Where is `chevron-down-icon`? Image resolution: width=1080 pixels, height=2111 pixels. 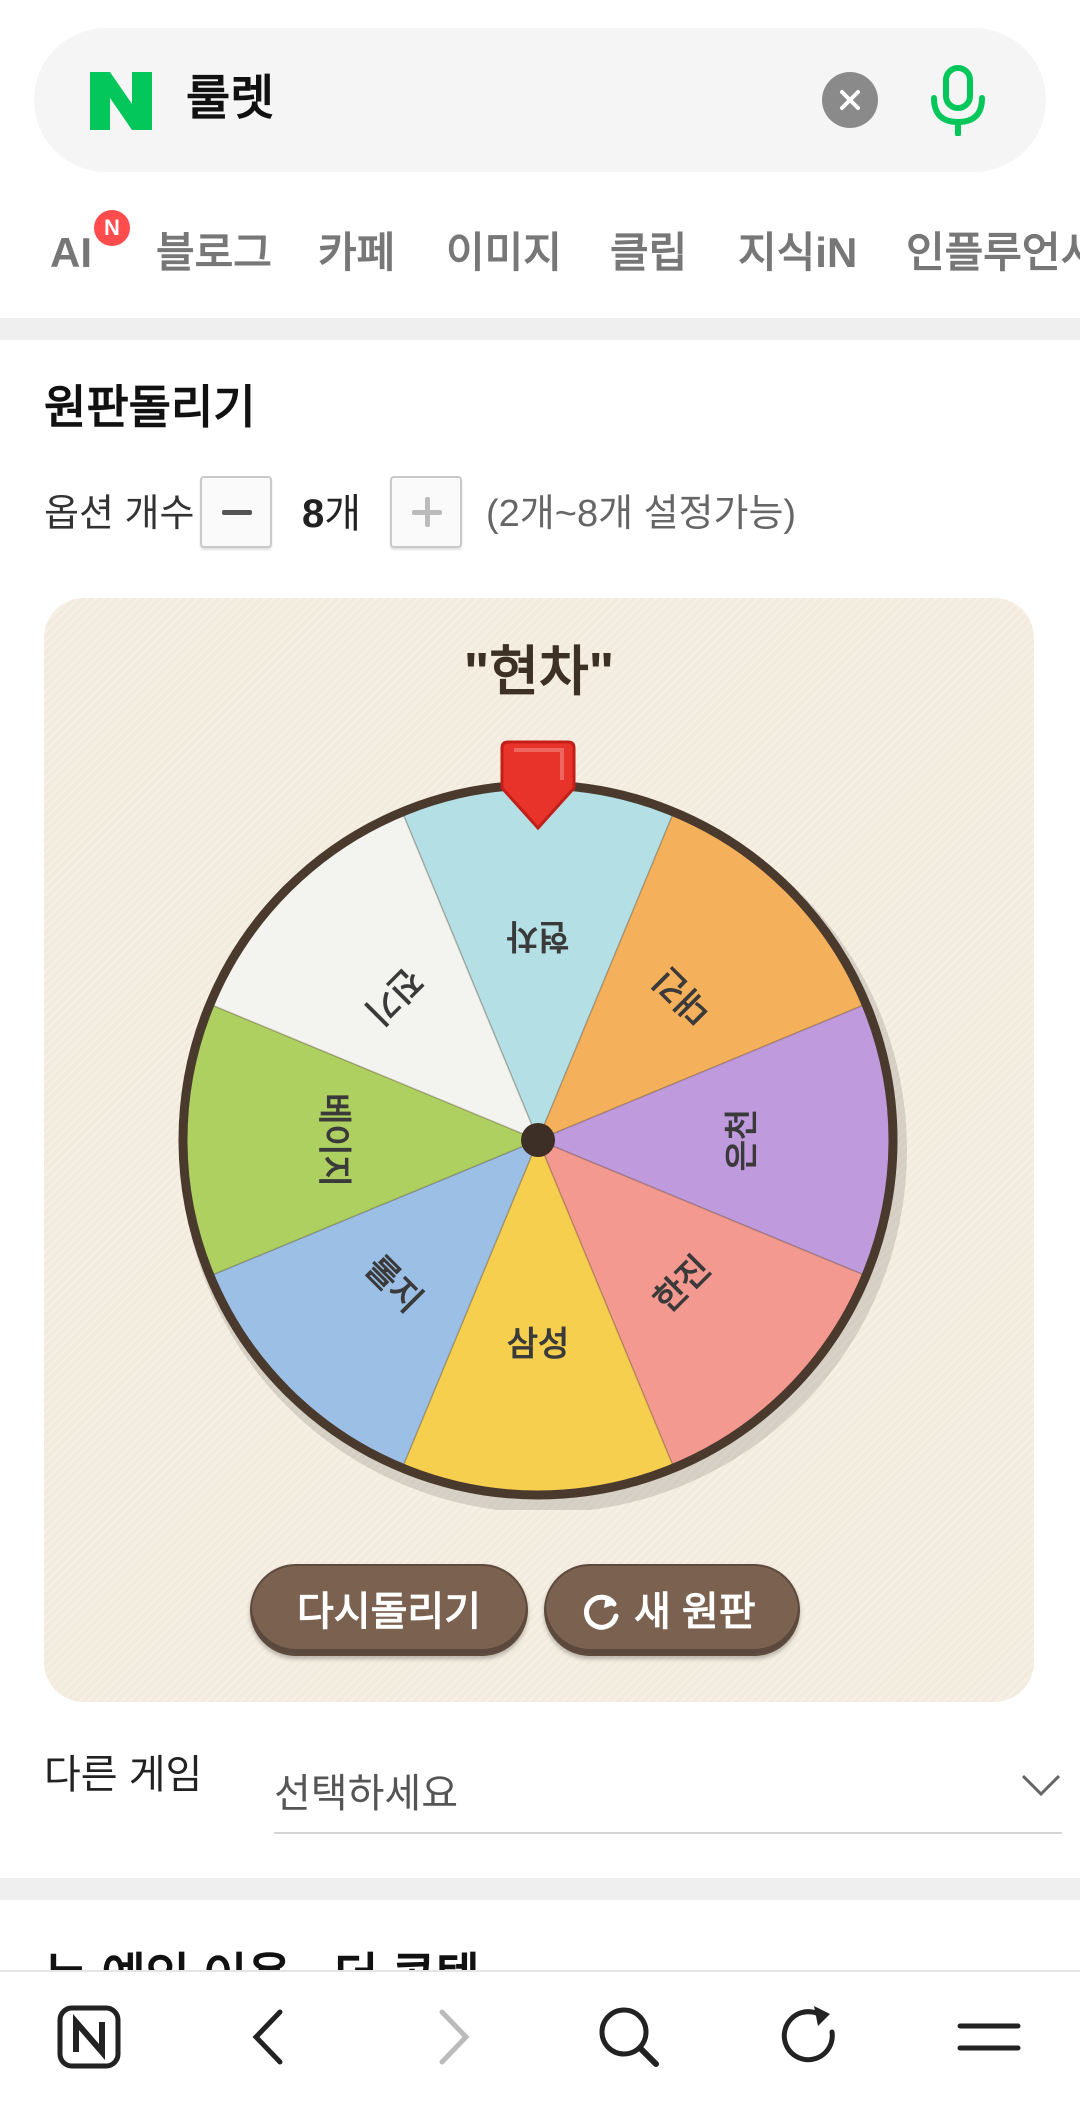
chevron-down-icon is located at coordinates (1041, 1785).